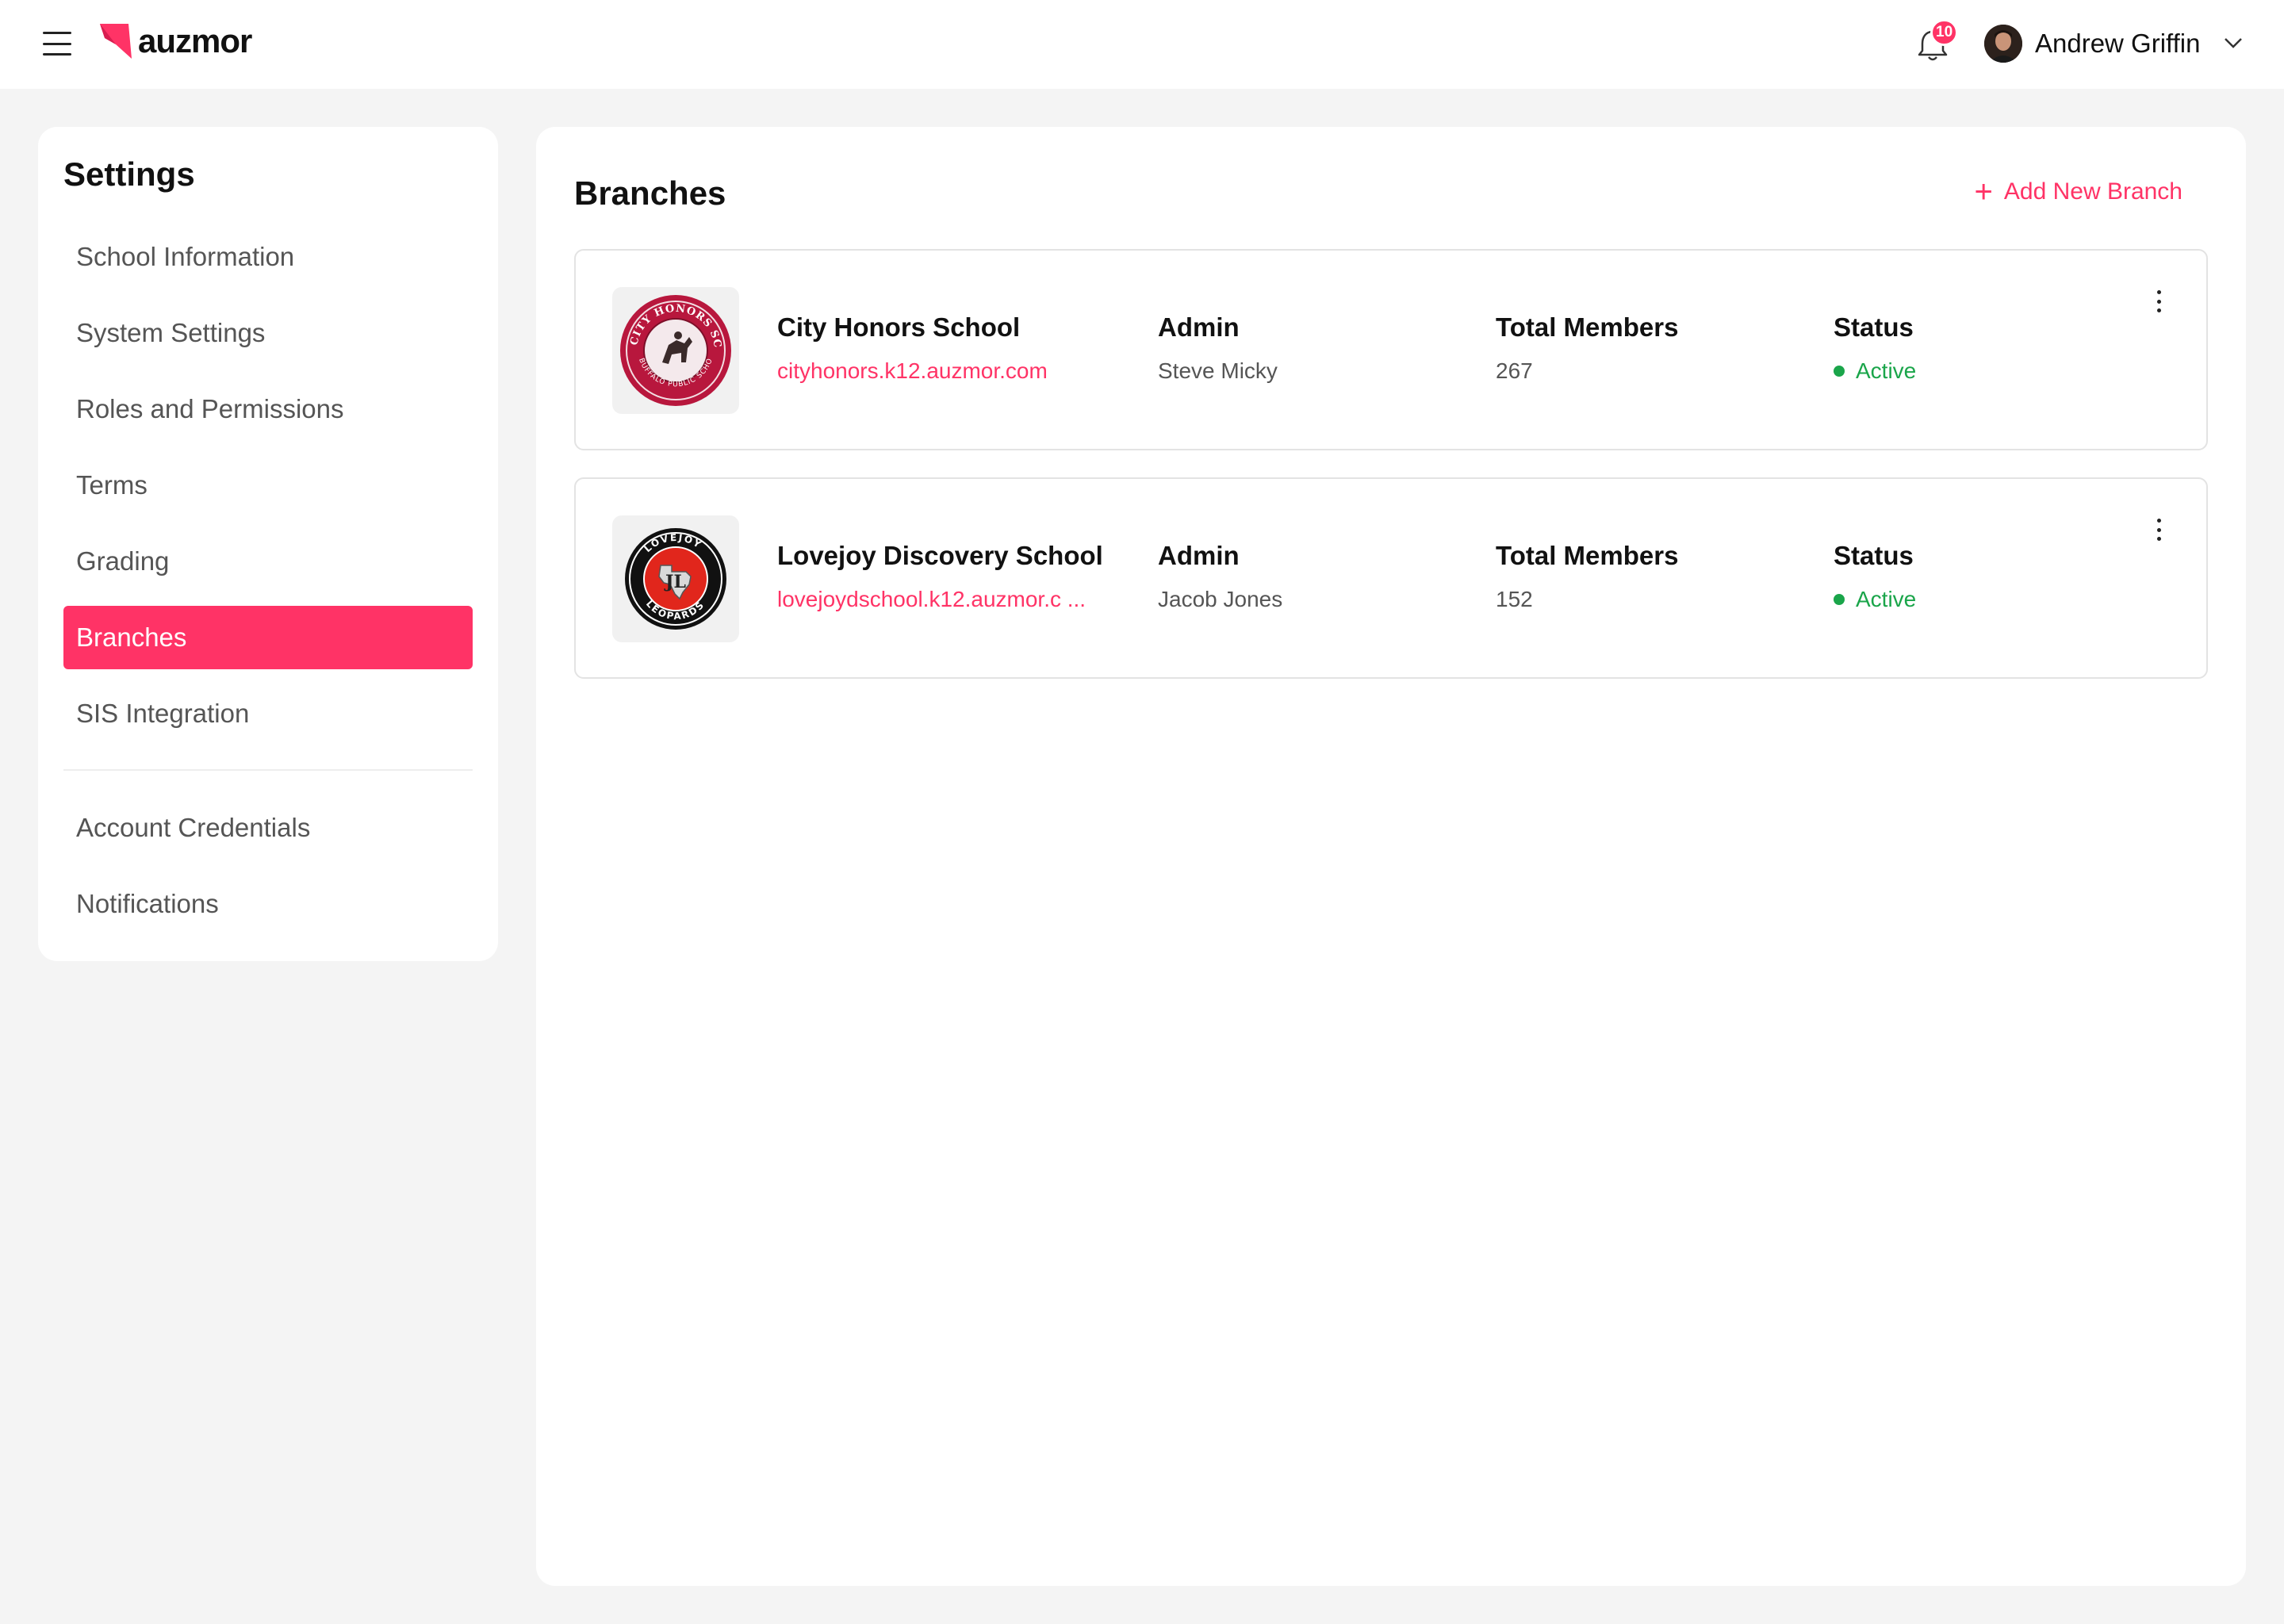  Describe the element at coordinates (1514, 370) in the screenshot. I see `total-members-value: 267` at that location.